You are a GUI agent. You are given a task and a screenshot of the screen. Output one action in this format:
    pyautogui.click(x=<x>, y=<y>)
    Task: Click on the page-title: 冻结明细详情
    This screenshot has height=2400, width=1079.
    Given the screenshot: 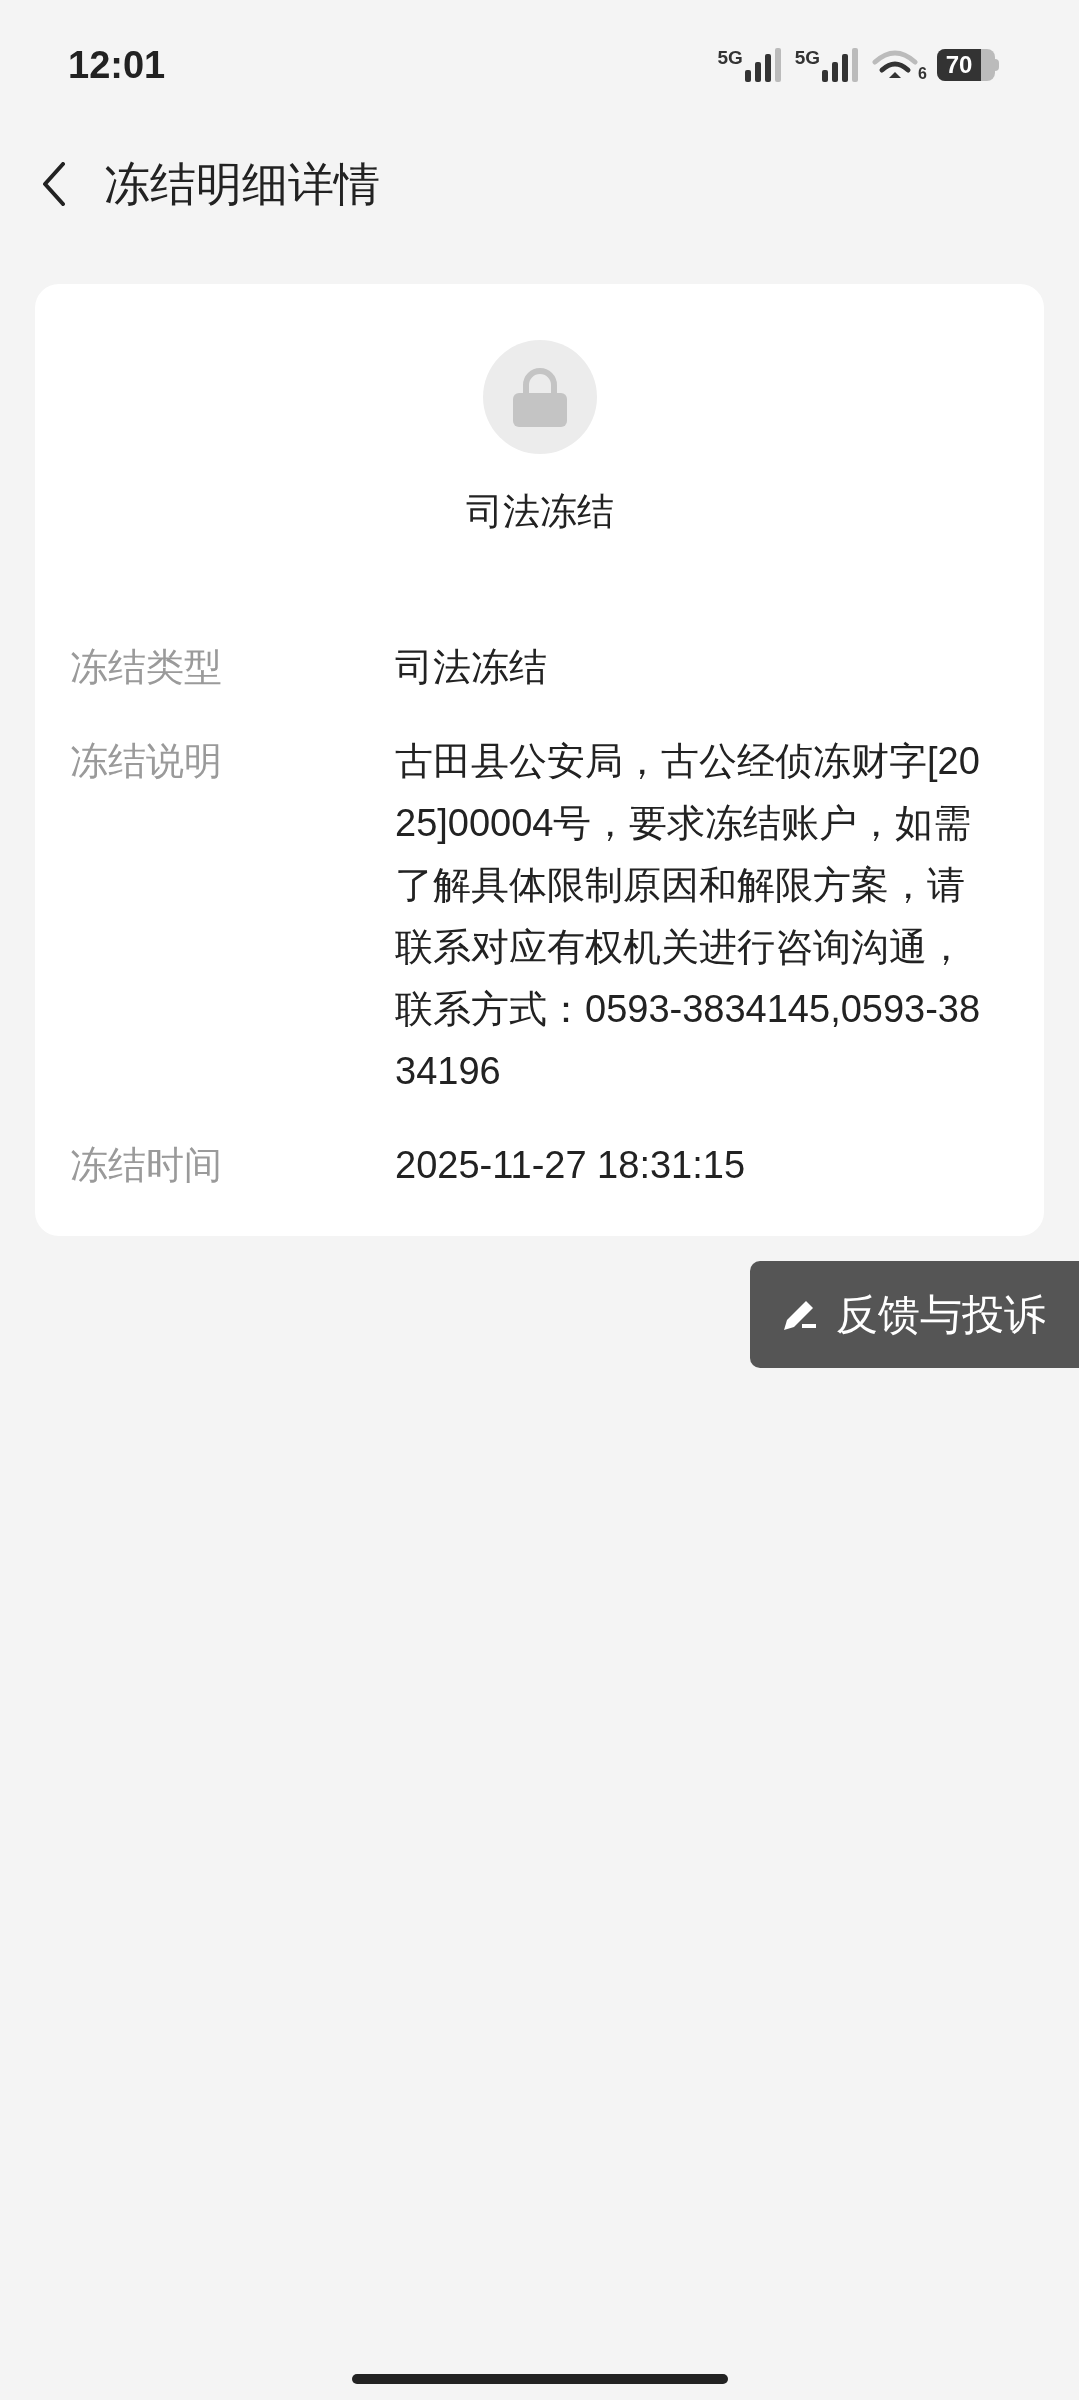 What is the action you would take?
    pyautogui.click(x=242, y=184)
    